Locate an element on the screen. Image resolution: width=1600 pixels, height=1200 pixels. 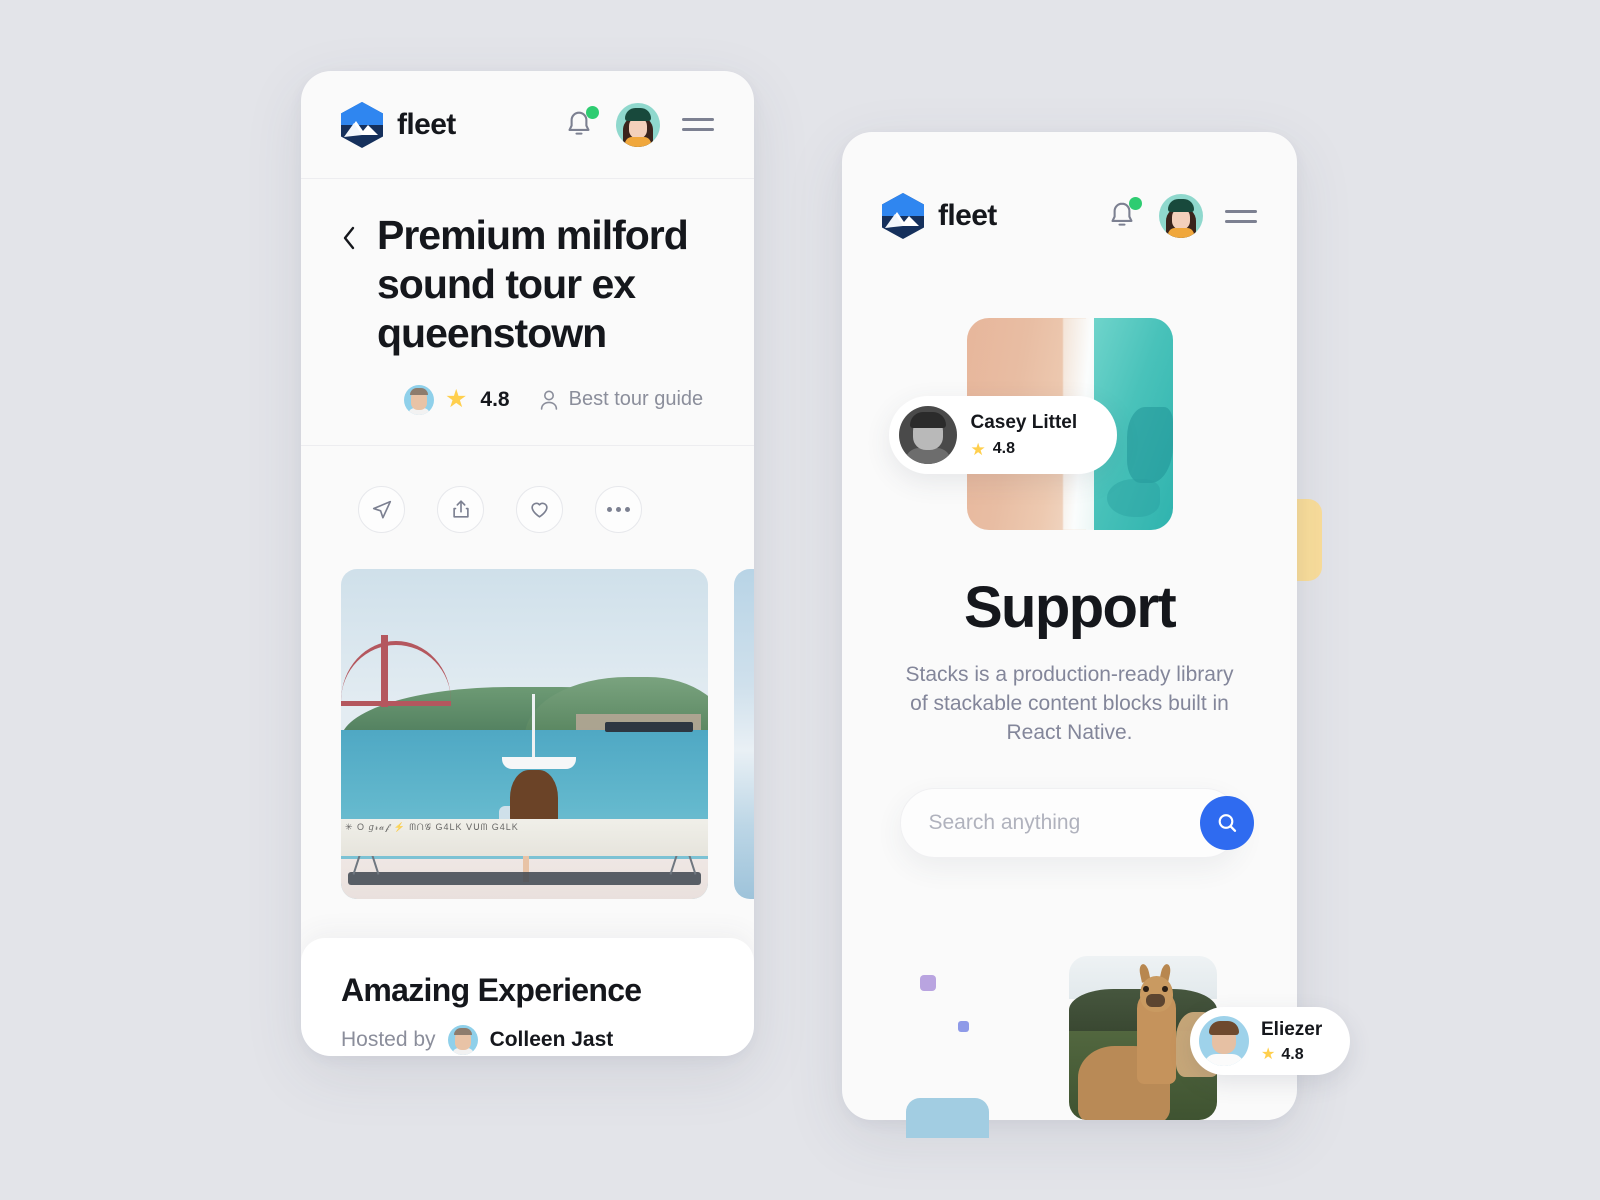
search-submit-button is located at coordinates (1226, 822).